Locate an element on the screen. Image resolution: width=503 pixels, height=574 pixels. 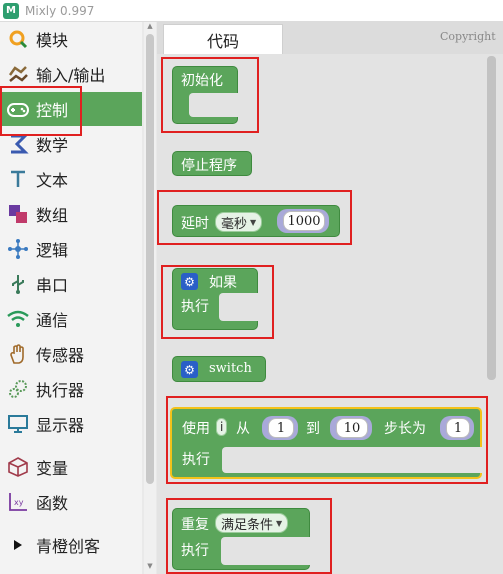
function-icon: xy is located at coordinates (18, 502).